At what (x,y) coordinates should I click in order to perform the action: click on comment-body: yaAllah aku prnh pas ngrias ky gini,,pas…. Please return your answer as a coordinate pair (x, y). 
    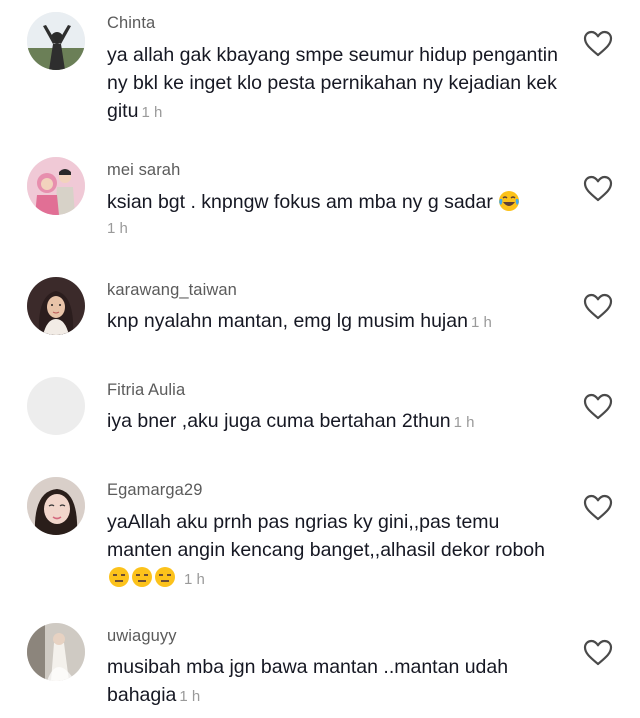
    Looking at the image, I should click on (326, 536).